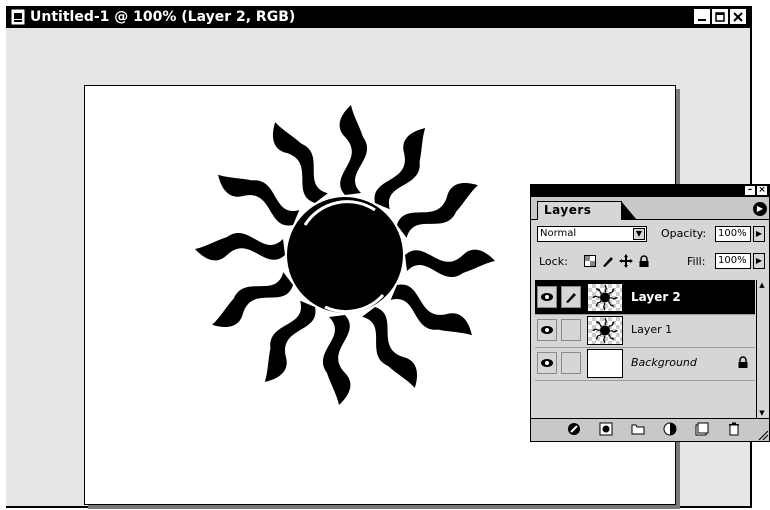  I want to click on lock-icon, so click(743, 364).